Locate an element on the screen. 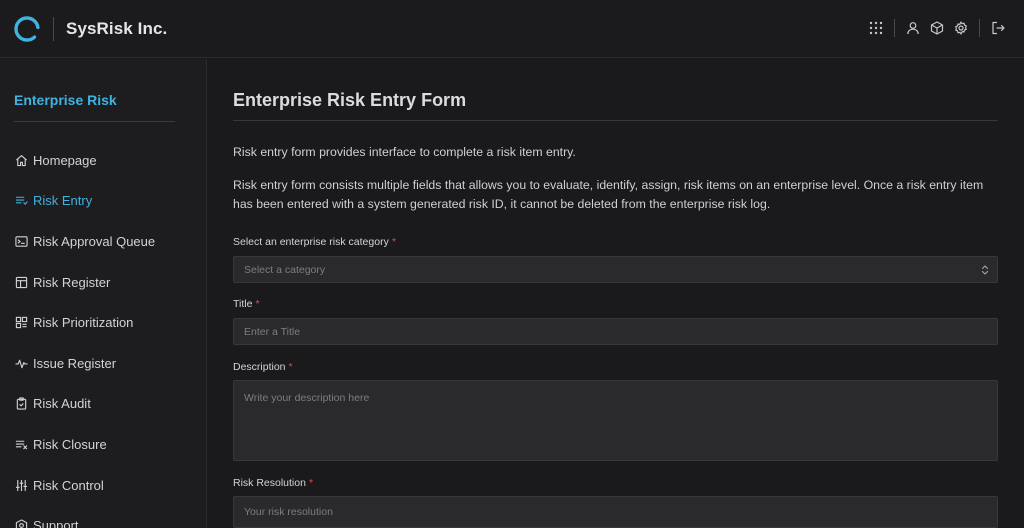  category-select-value: Select a category is located at coordinates (285, 269).